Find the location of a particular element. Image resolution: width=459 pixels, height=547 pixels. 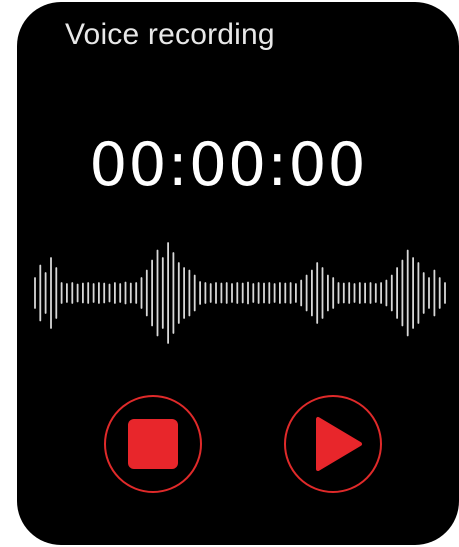

play-button is located at coordinates (333, 444).